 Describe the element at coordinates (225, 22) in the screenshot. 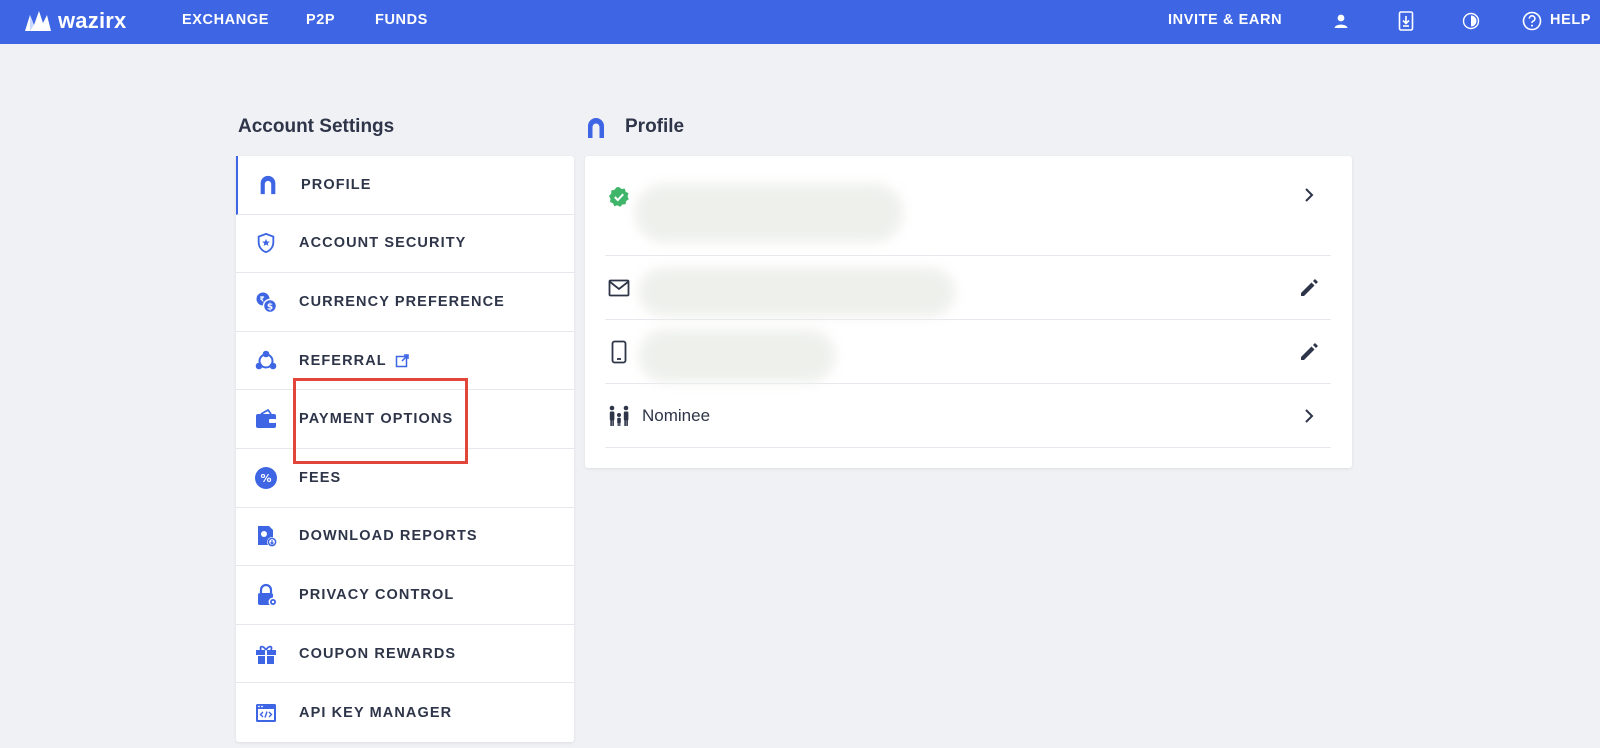

I see `nav-exchange: EXCHANGE` at that location.